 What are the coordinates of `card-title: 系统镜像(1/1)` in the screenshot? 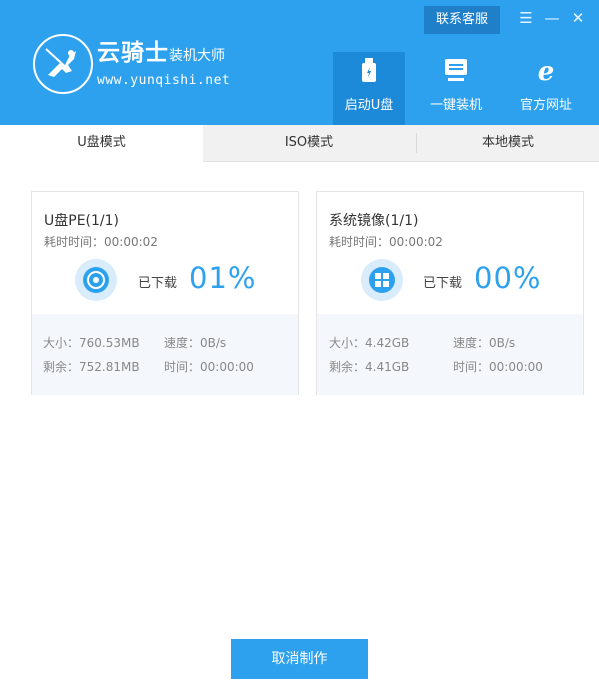 It's located at (374, 221).